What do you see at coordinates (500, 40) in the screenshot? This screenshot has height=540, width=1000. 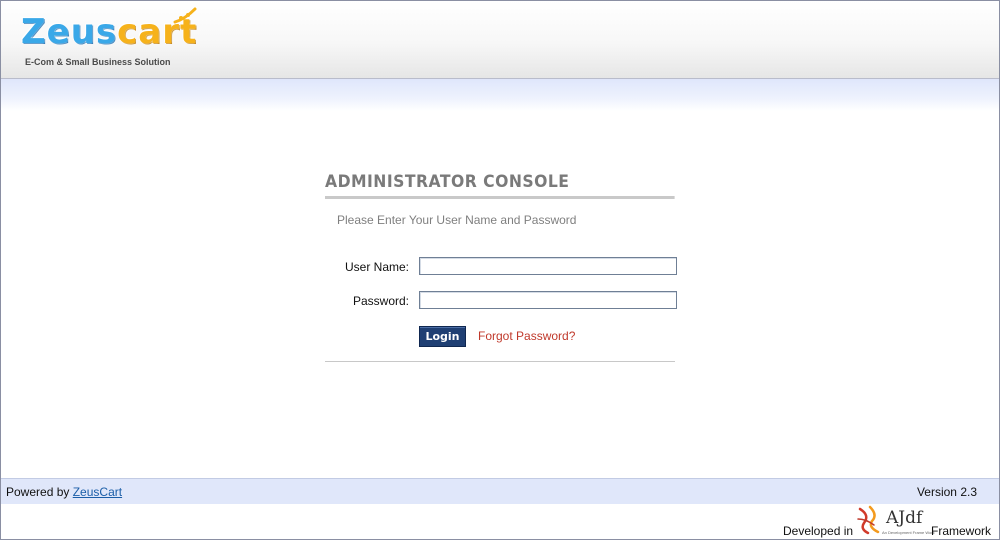 I see `site-header: Zeuscart E-Com & Small Business Solution` at bounding box center [500, 40].